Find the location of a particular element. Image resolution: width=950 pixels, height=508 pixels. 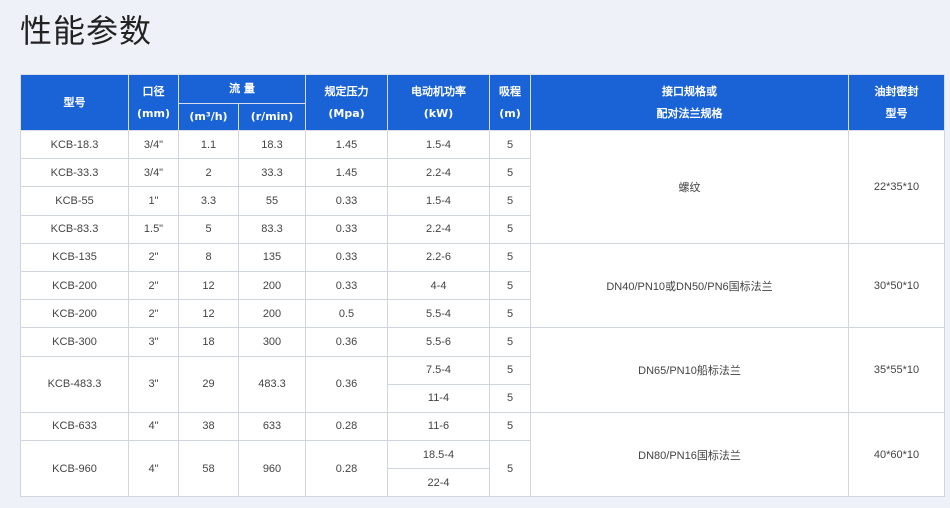

cell-flow-rmin: 18.3 is located at coordinates (272, 144).